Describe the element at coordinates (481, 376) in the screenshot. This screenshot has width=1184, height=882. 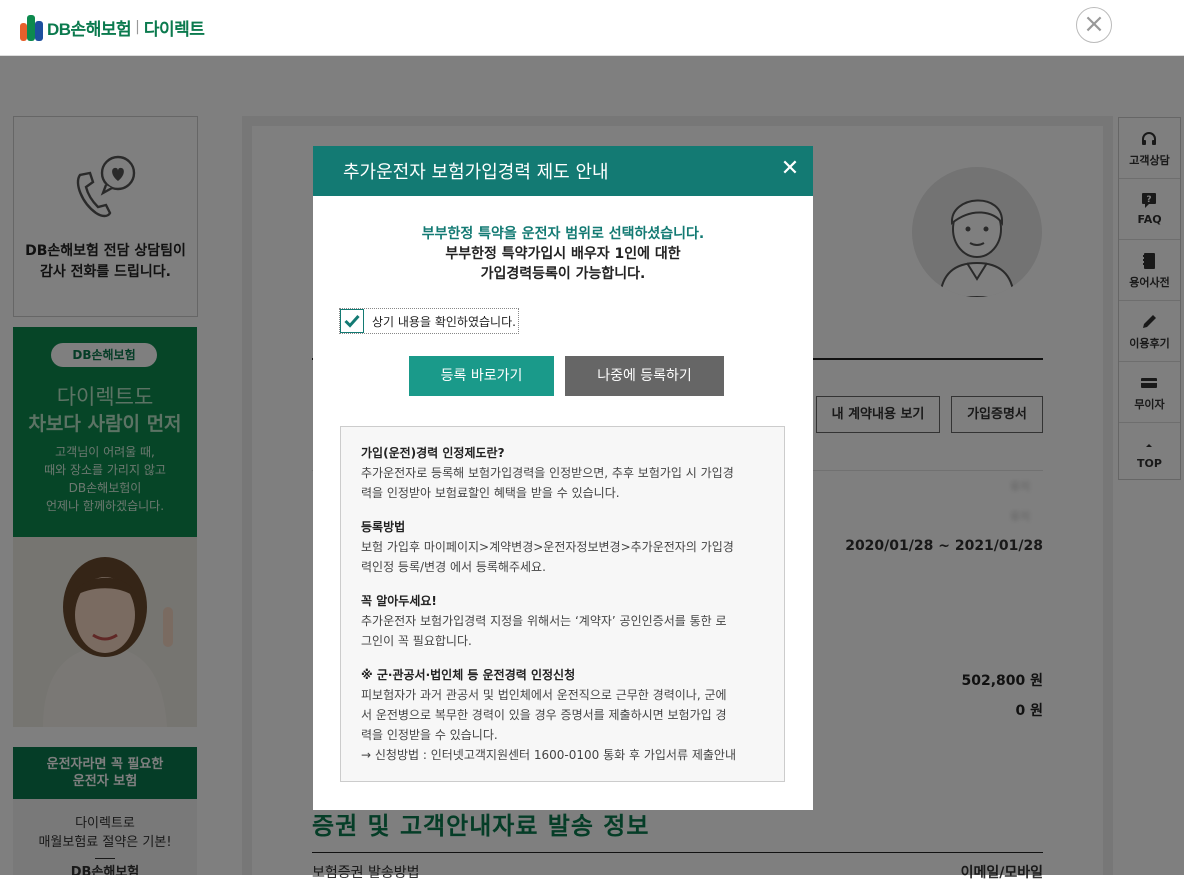
I see `register-now-button: 등록 바로가기` at that location.